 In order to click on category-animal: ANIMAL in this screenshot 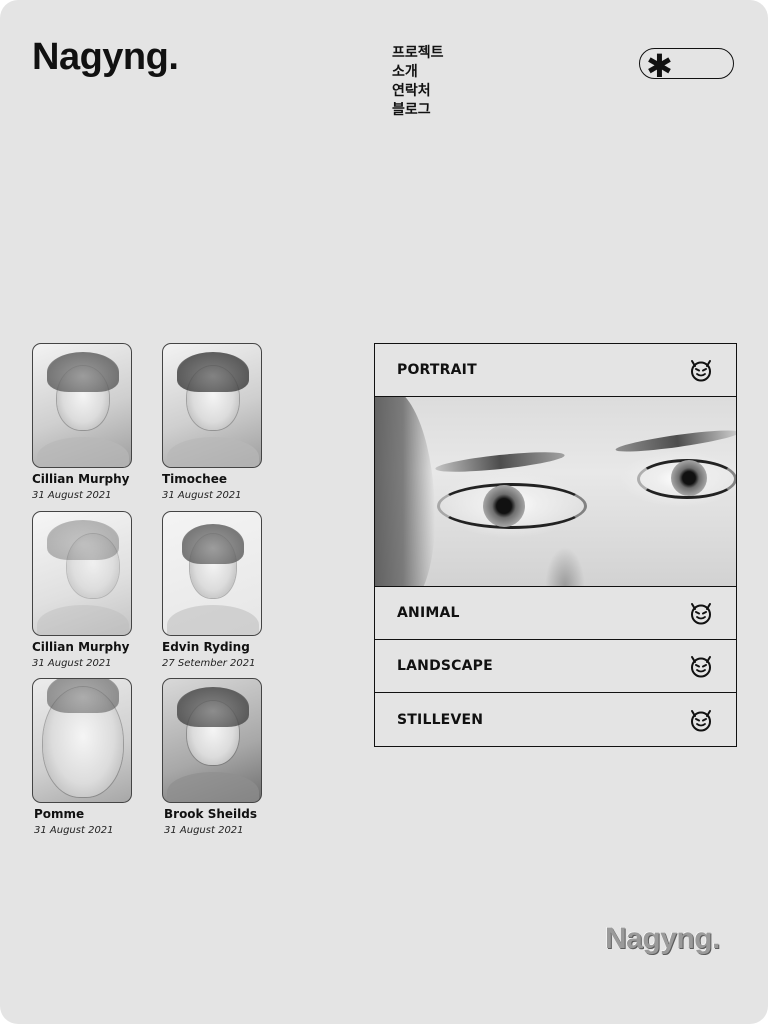, I will do `click(555, 613)`.